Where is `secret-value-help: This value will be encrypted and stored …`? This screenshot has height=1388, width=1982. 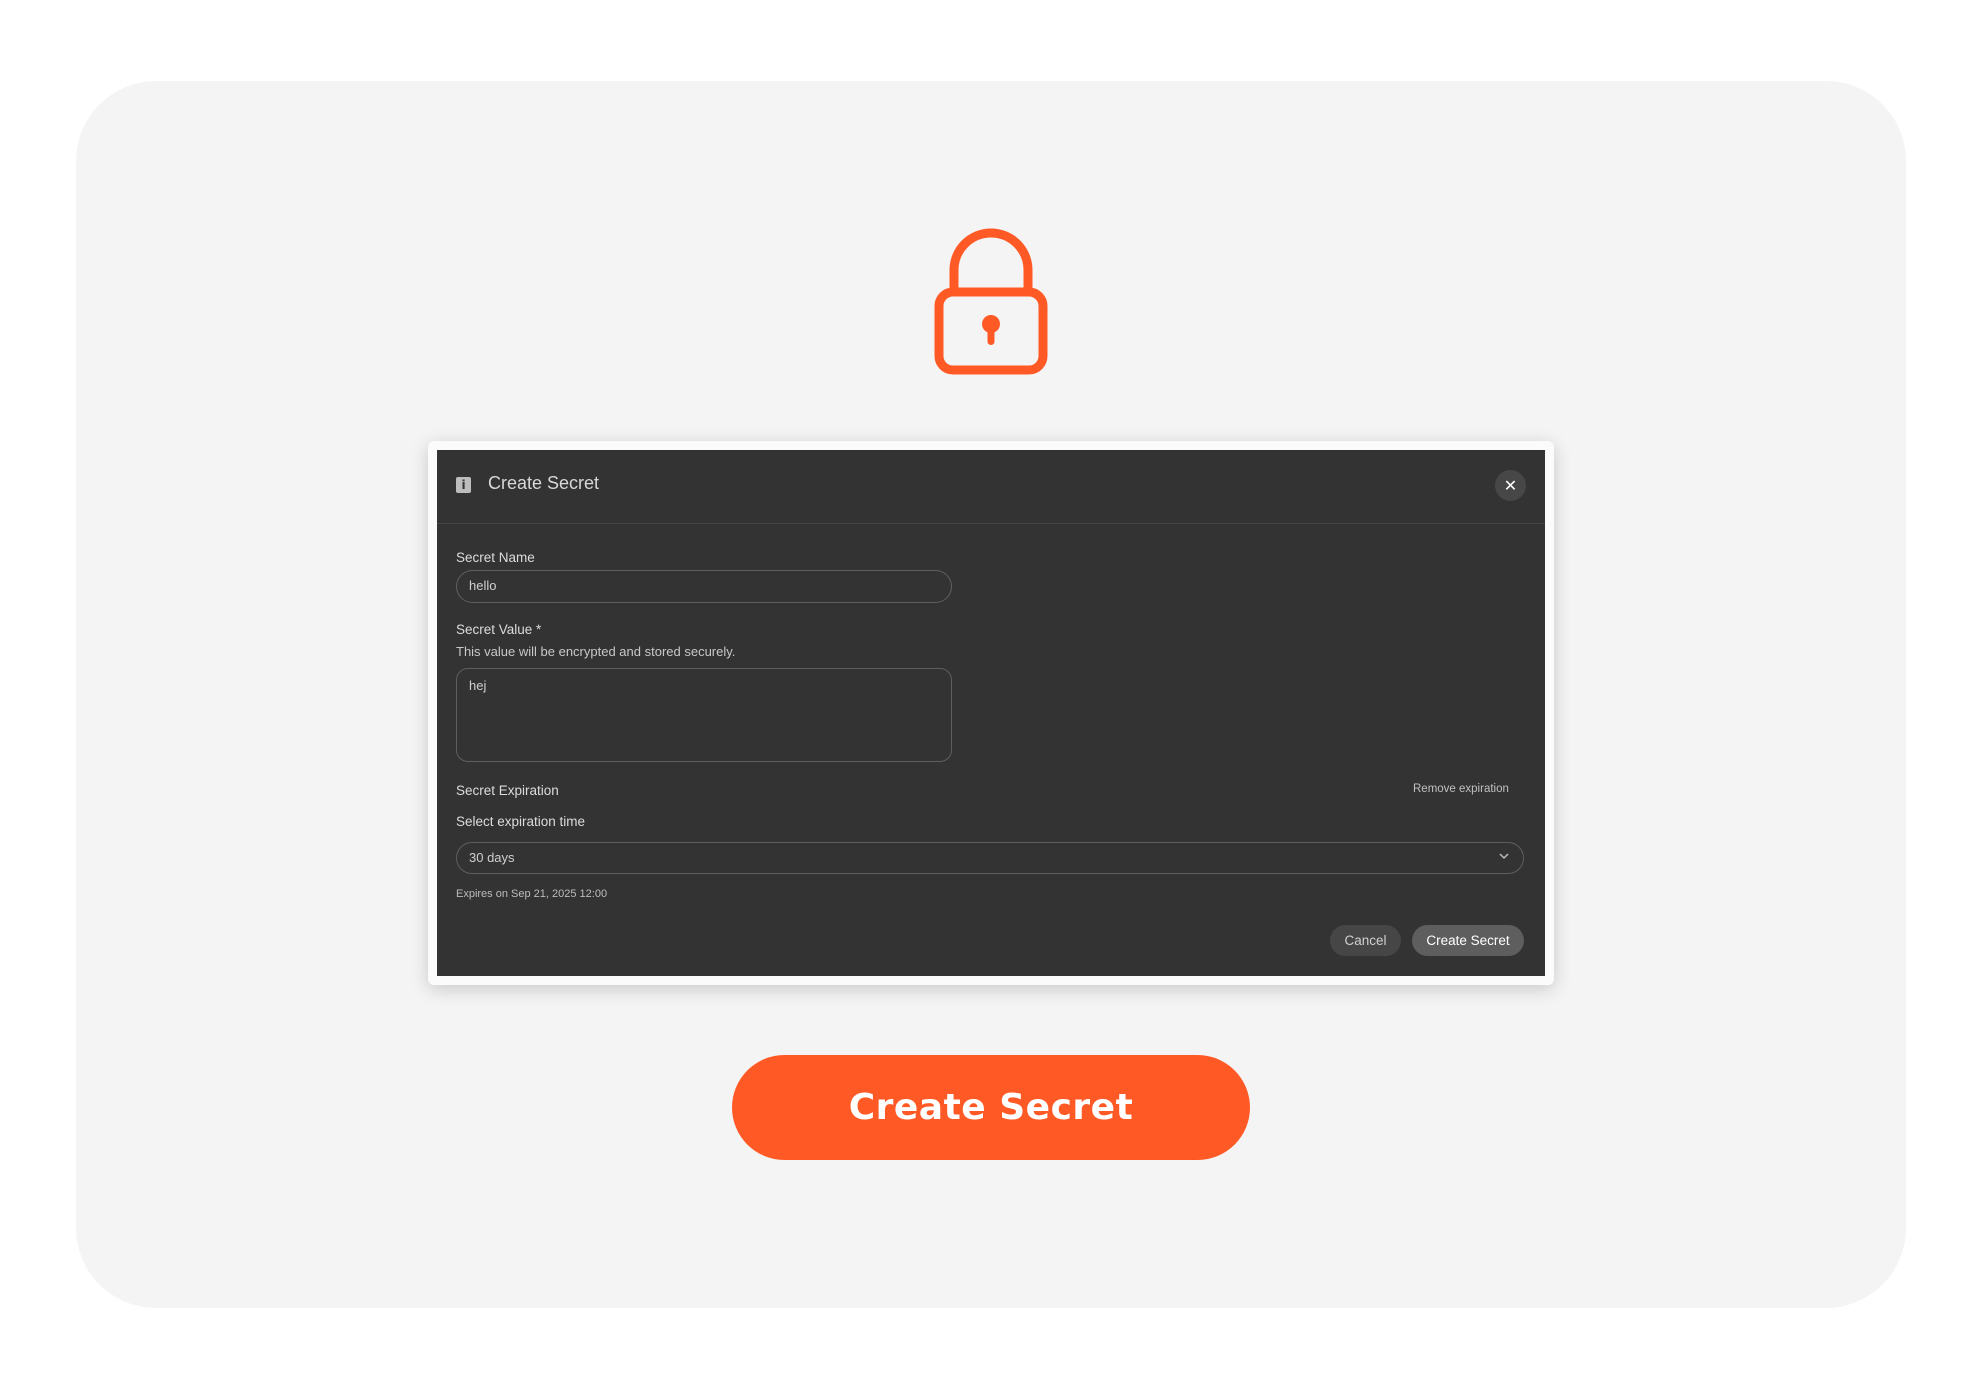 secret-value-help: This value will be encrypted and stored … is located at coordinates (596, 651).